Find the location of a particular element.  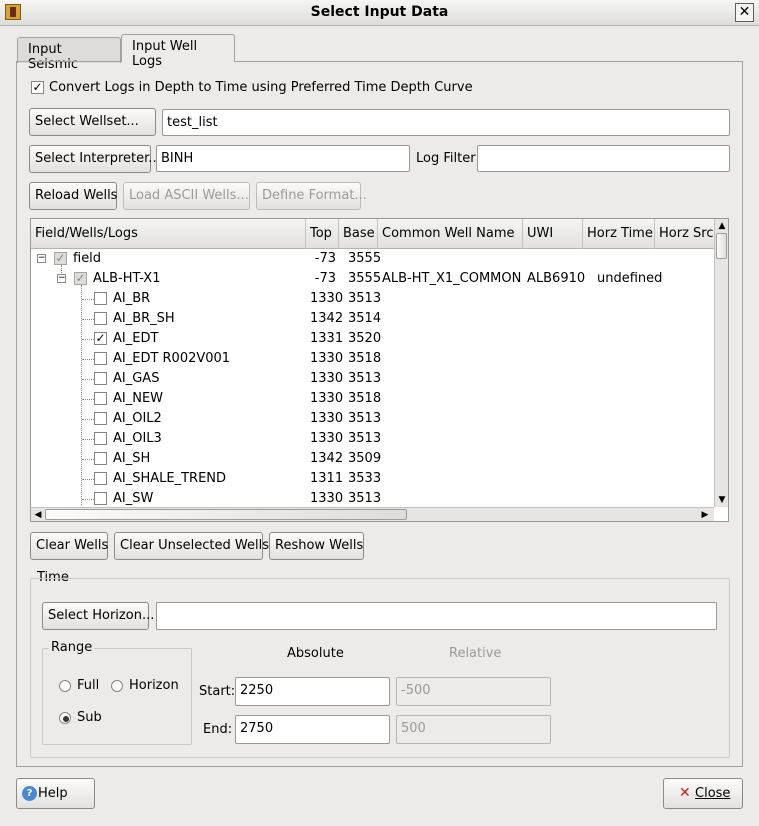

table-row-log: AI_OIL3 1330 3513 is located at coordinates (372, 439).